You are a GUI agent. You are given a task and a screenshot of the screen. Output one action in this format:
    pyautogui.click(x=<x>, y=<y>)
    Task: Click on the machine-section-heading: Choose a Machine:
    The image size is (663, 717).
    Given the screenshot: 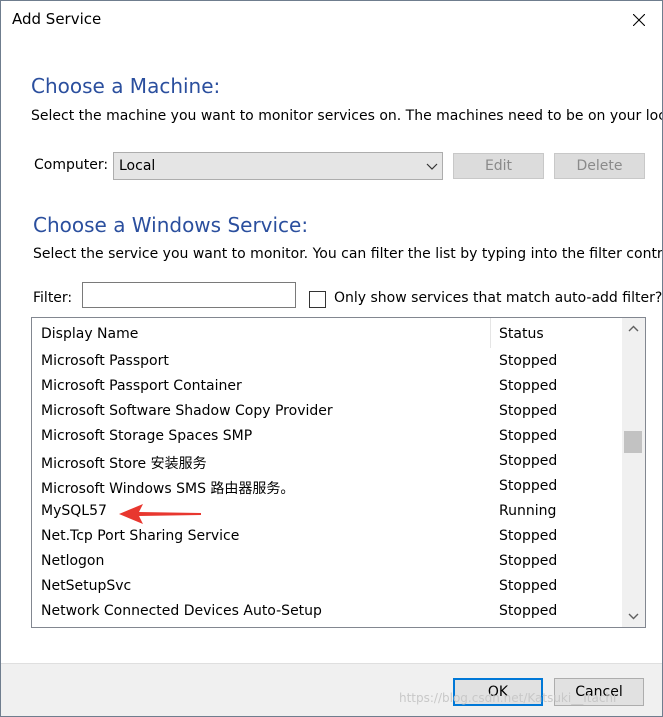 What is the action you would take?
    pyautogui.click(x=126, y=86)
    